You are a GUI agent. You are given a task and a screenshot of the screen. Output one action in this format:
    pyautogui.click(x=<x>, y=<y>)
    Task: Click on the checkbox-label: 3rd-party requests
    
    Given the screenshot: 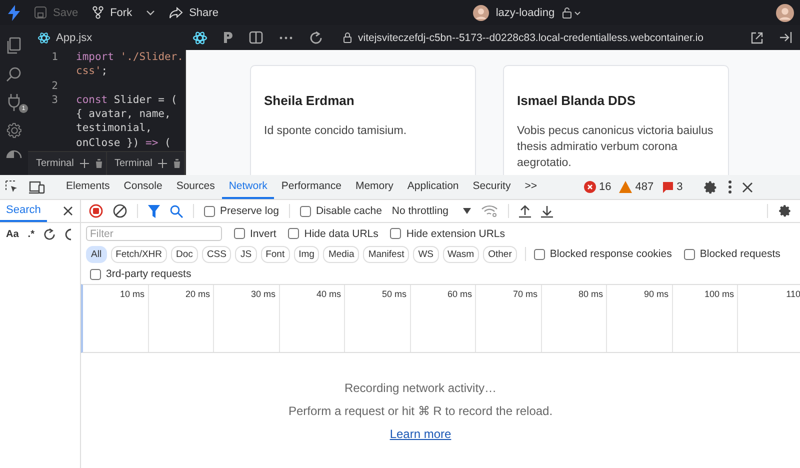 What is the action you would take?
    pyautogui.click(x=149, y=274)
    